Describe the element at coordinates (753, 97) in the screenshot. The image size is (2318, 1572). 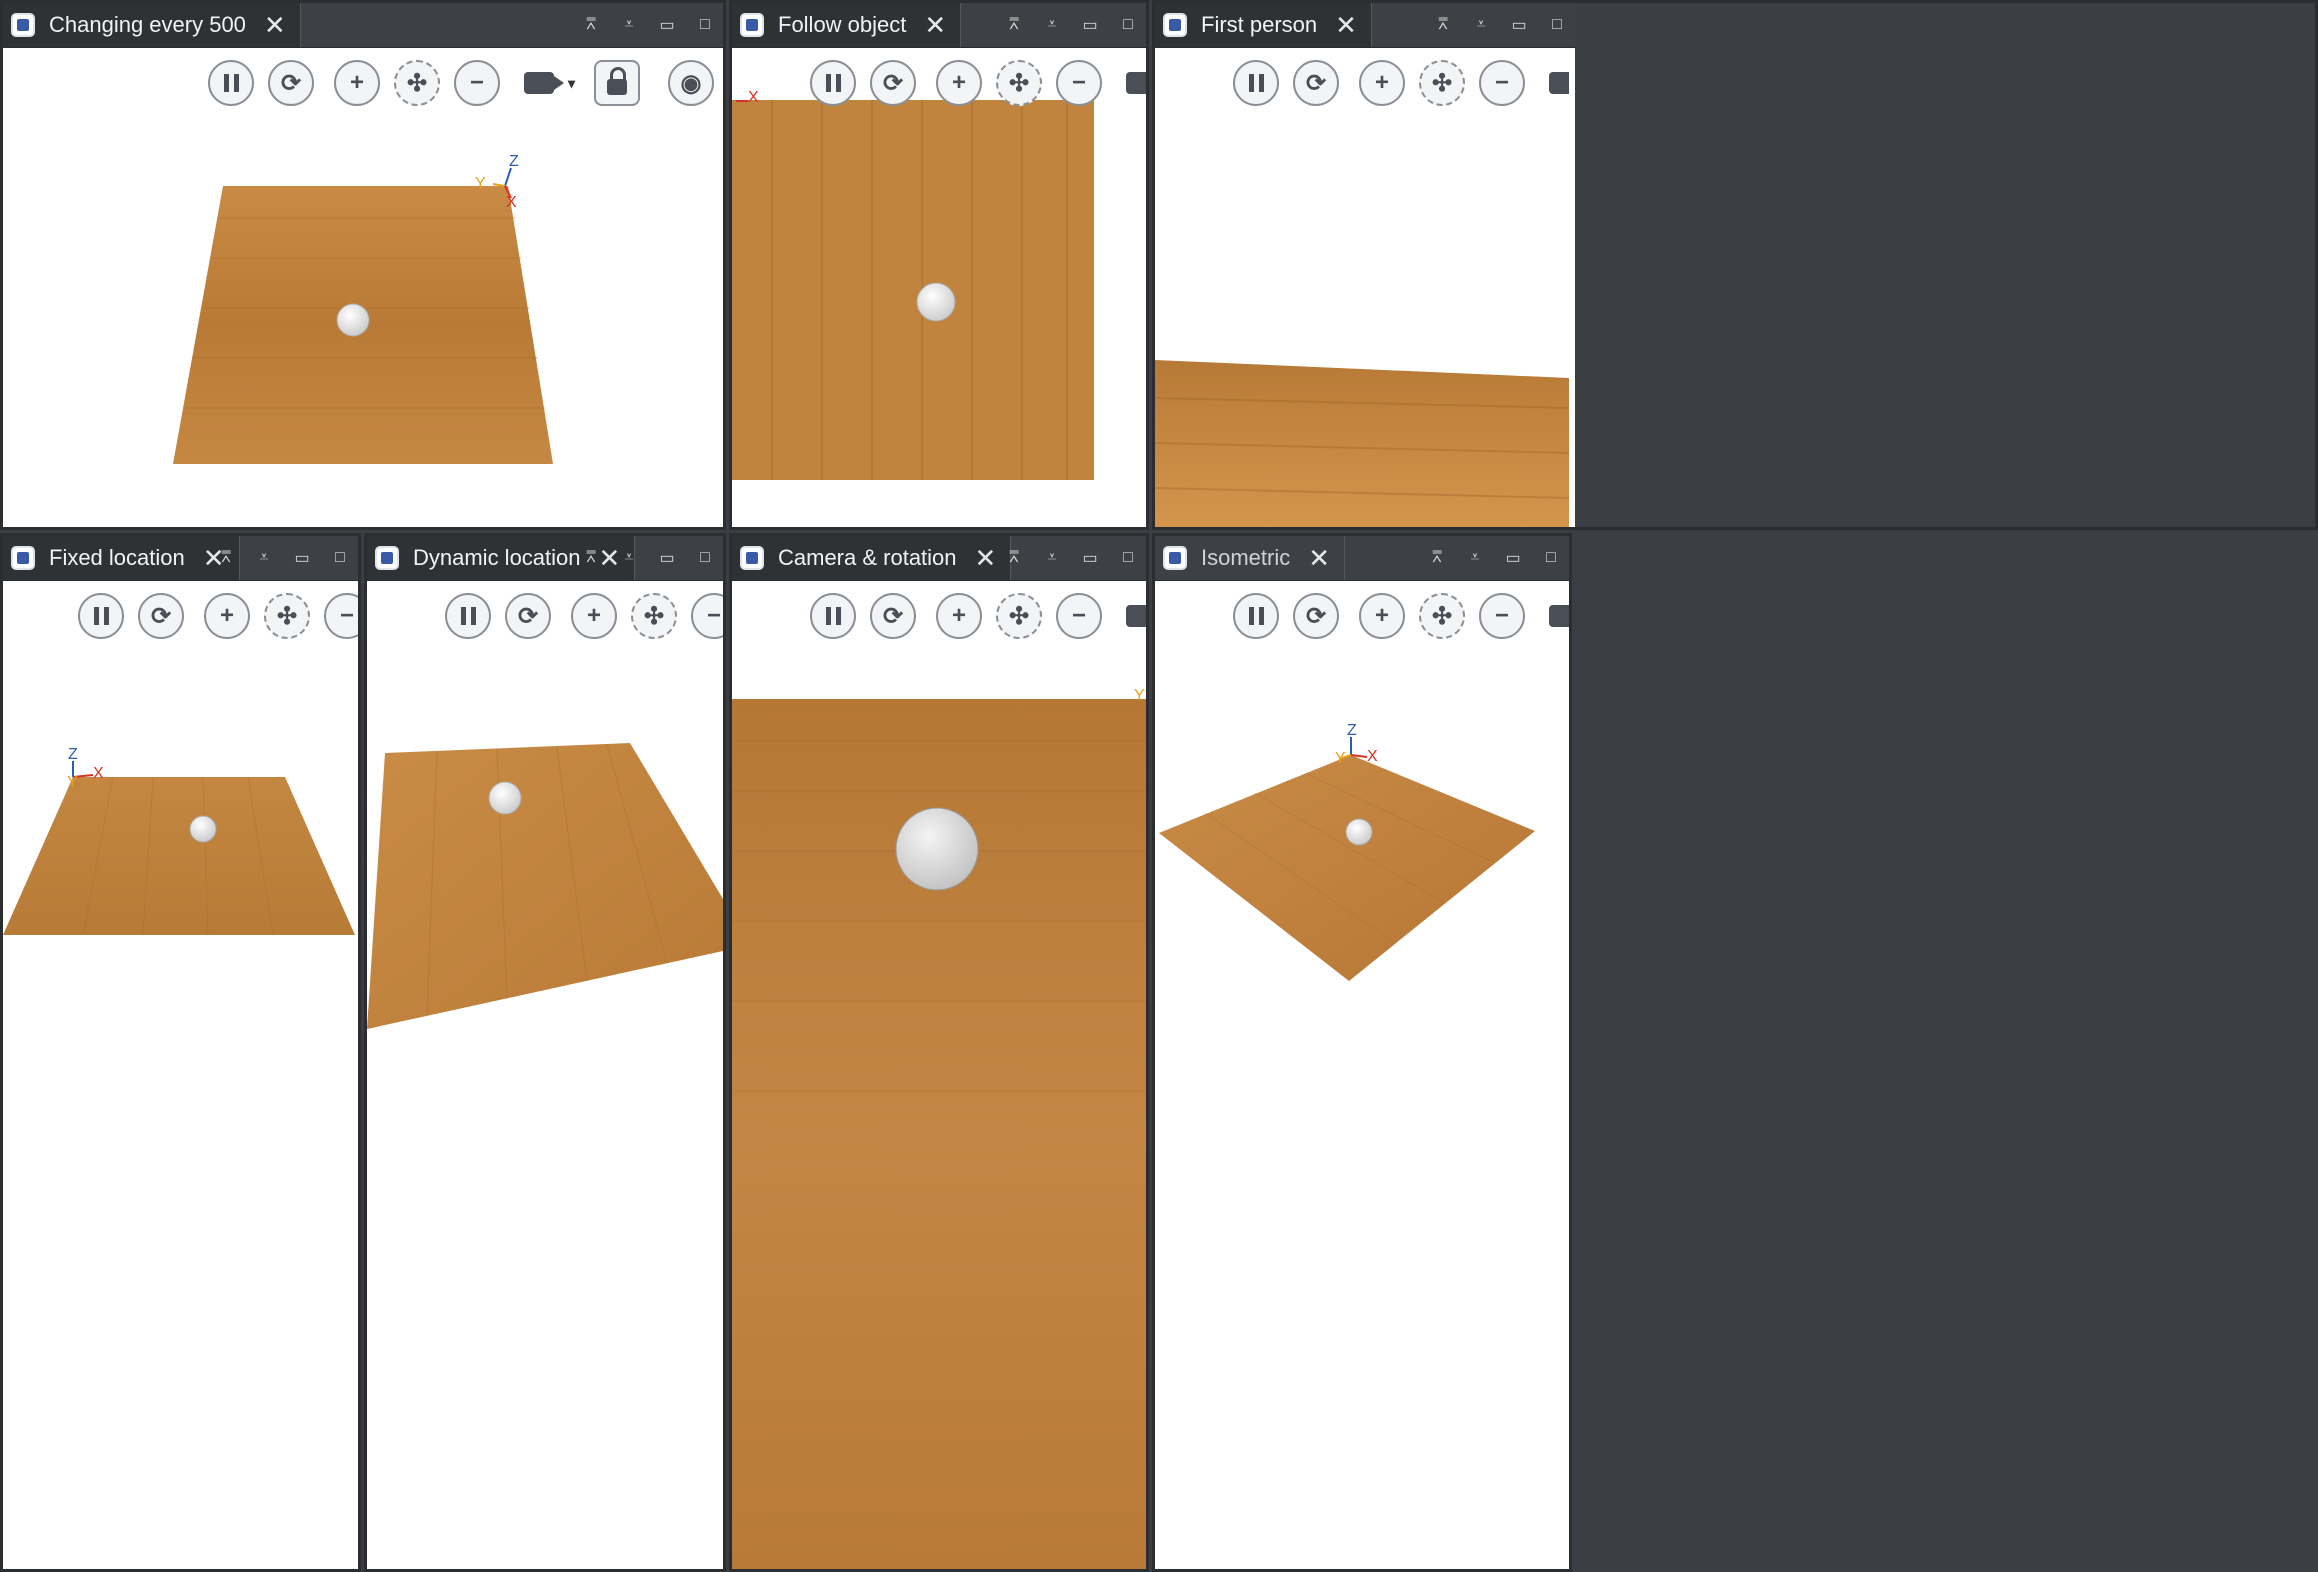
I see `axis-x-label: X` at that location.